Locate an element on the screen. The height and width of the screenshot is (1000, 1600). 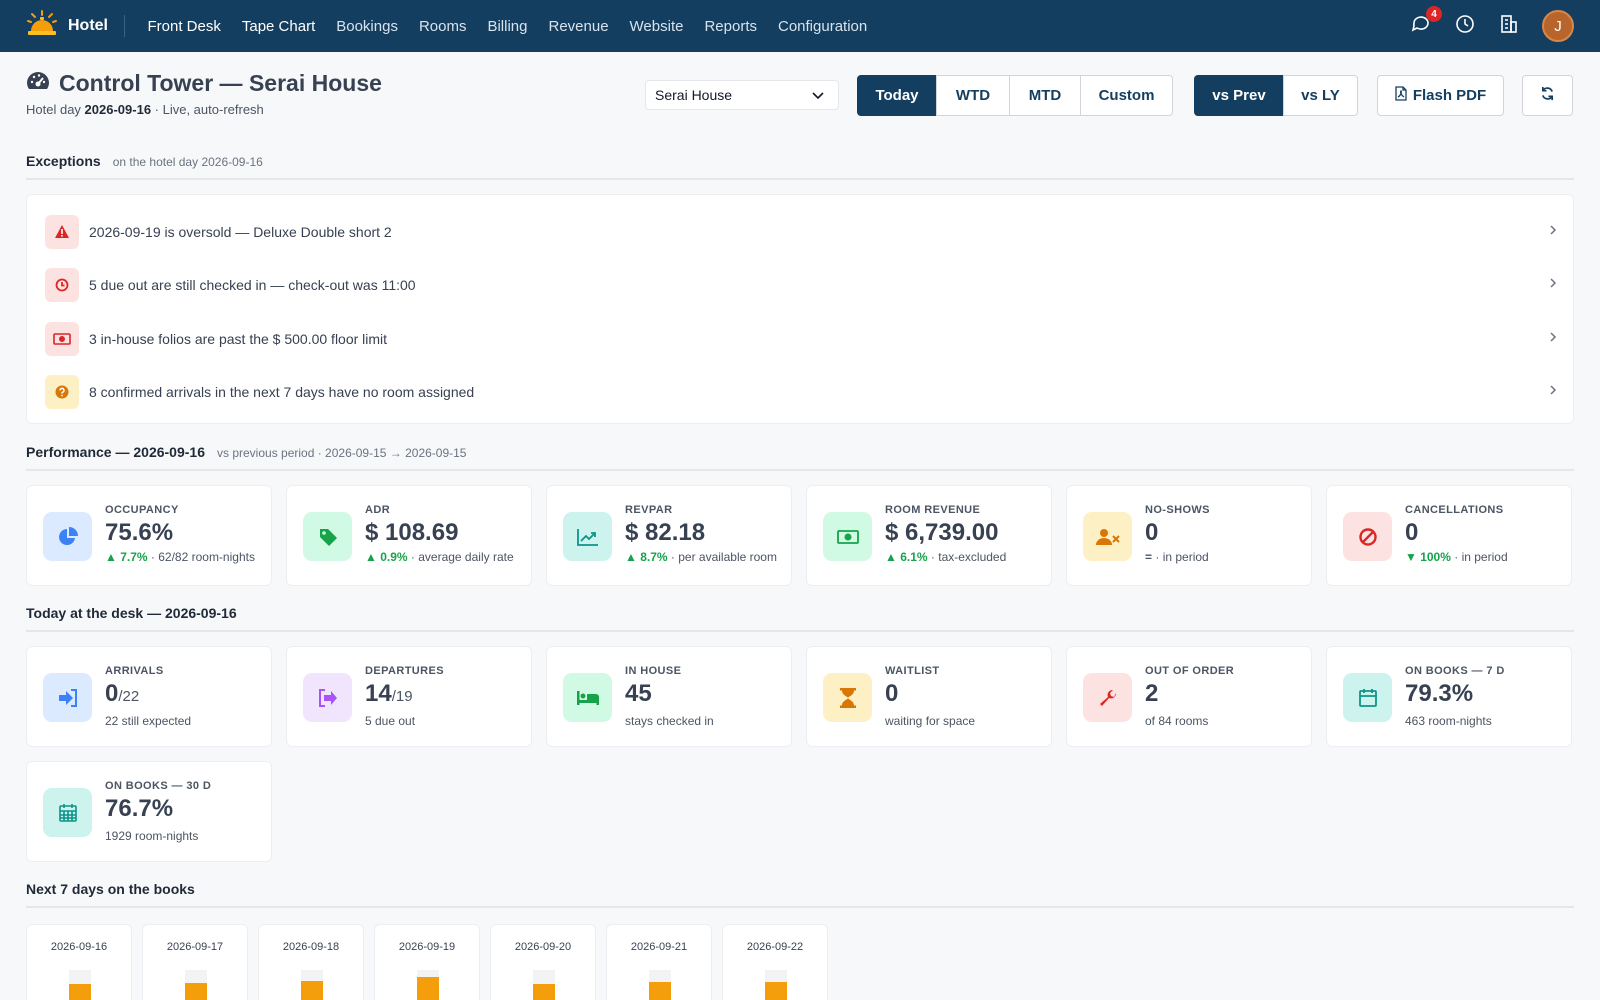
desk-value-total: /22 is located at coordinates (129, 696).